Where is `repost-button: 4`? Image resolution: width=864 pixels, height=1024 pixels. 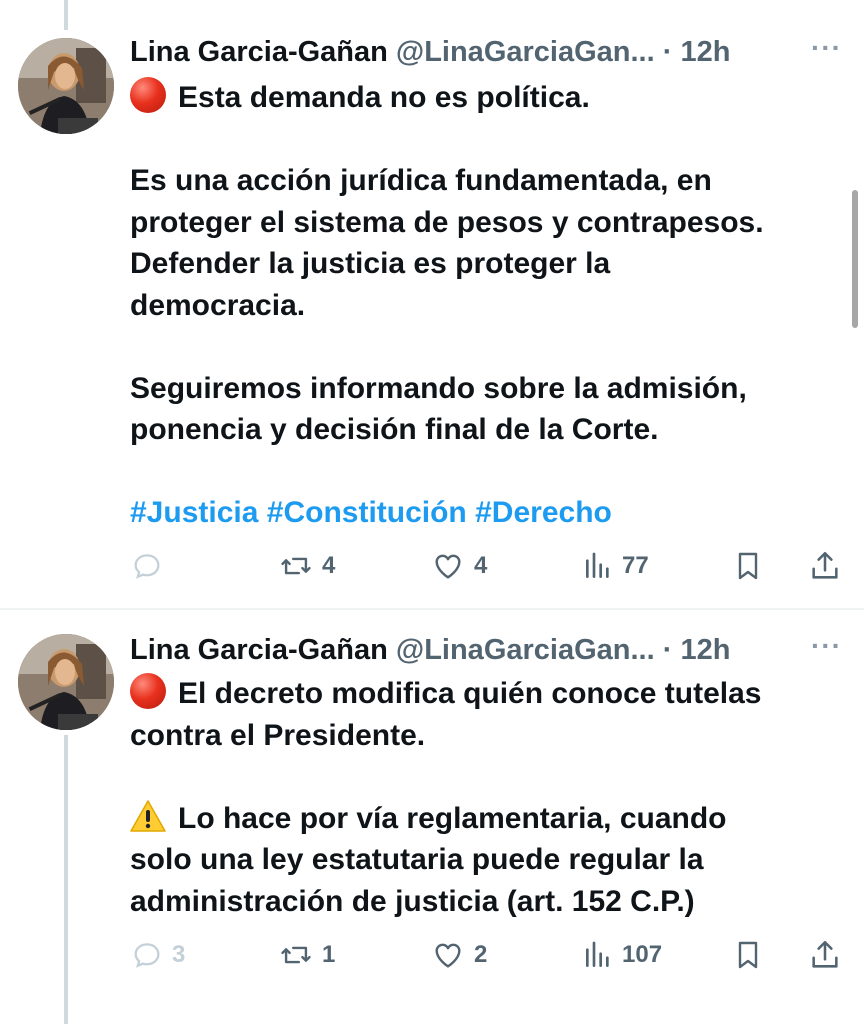
repost-button: 4 is located at coordinates (306, 566).